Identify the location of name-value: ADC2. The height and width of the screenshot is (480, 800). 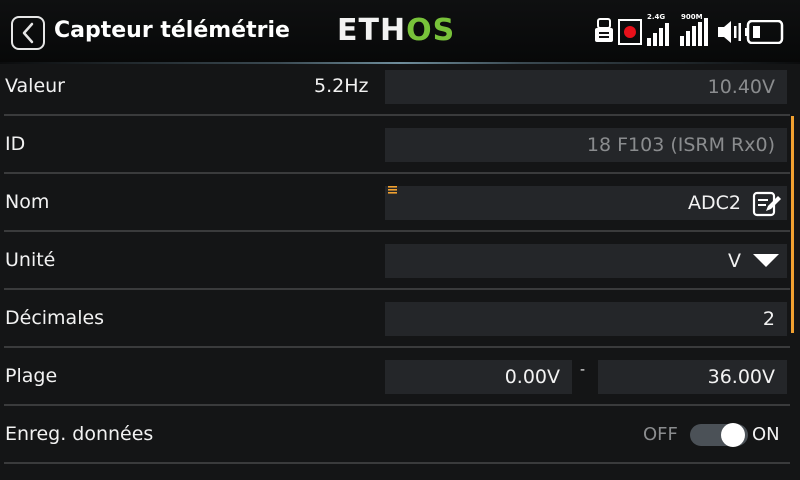
(714, 203).